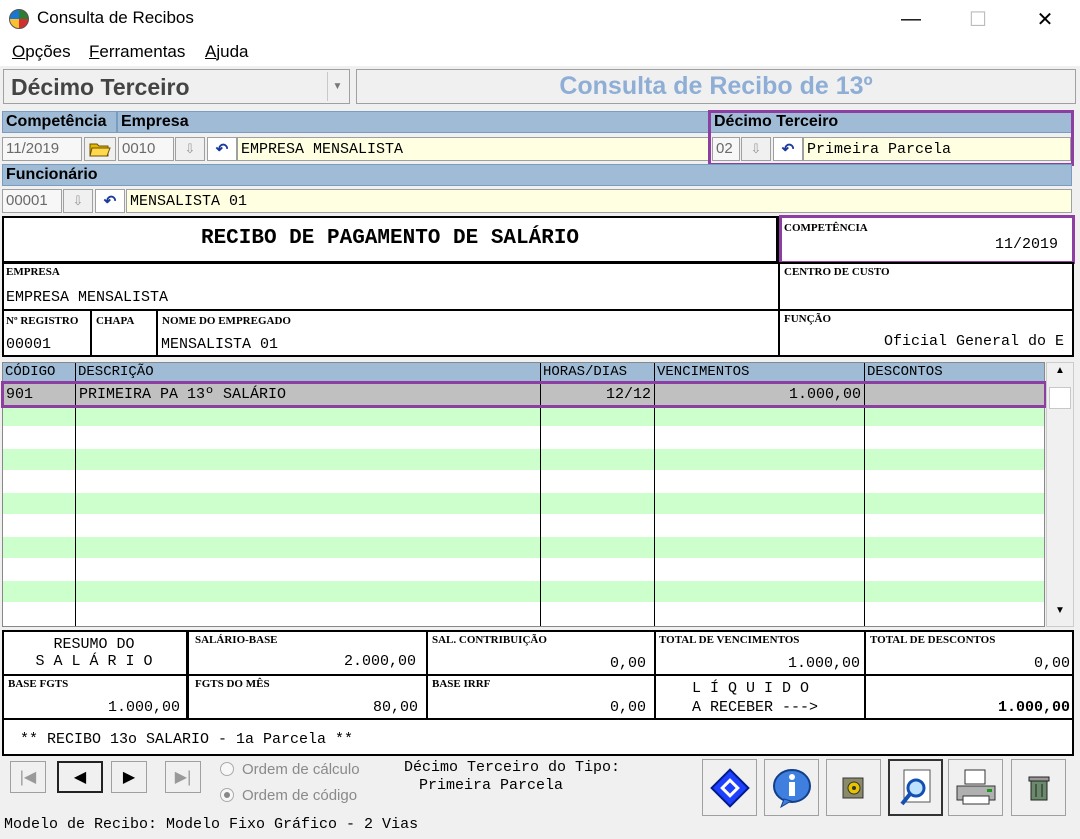 This screenshot has width=1080, height=839. What do you see at coordinates (232, 684) in the screenshot?
I see `fgts-mes-label: FGTS DO MÊS` at bounding box center [232, 684].